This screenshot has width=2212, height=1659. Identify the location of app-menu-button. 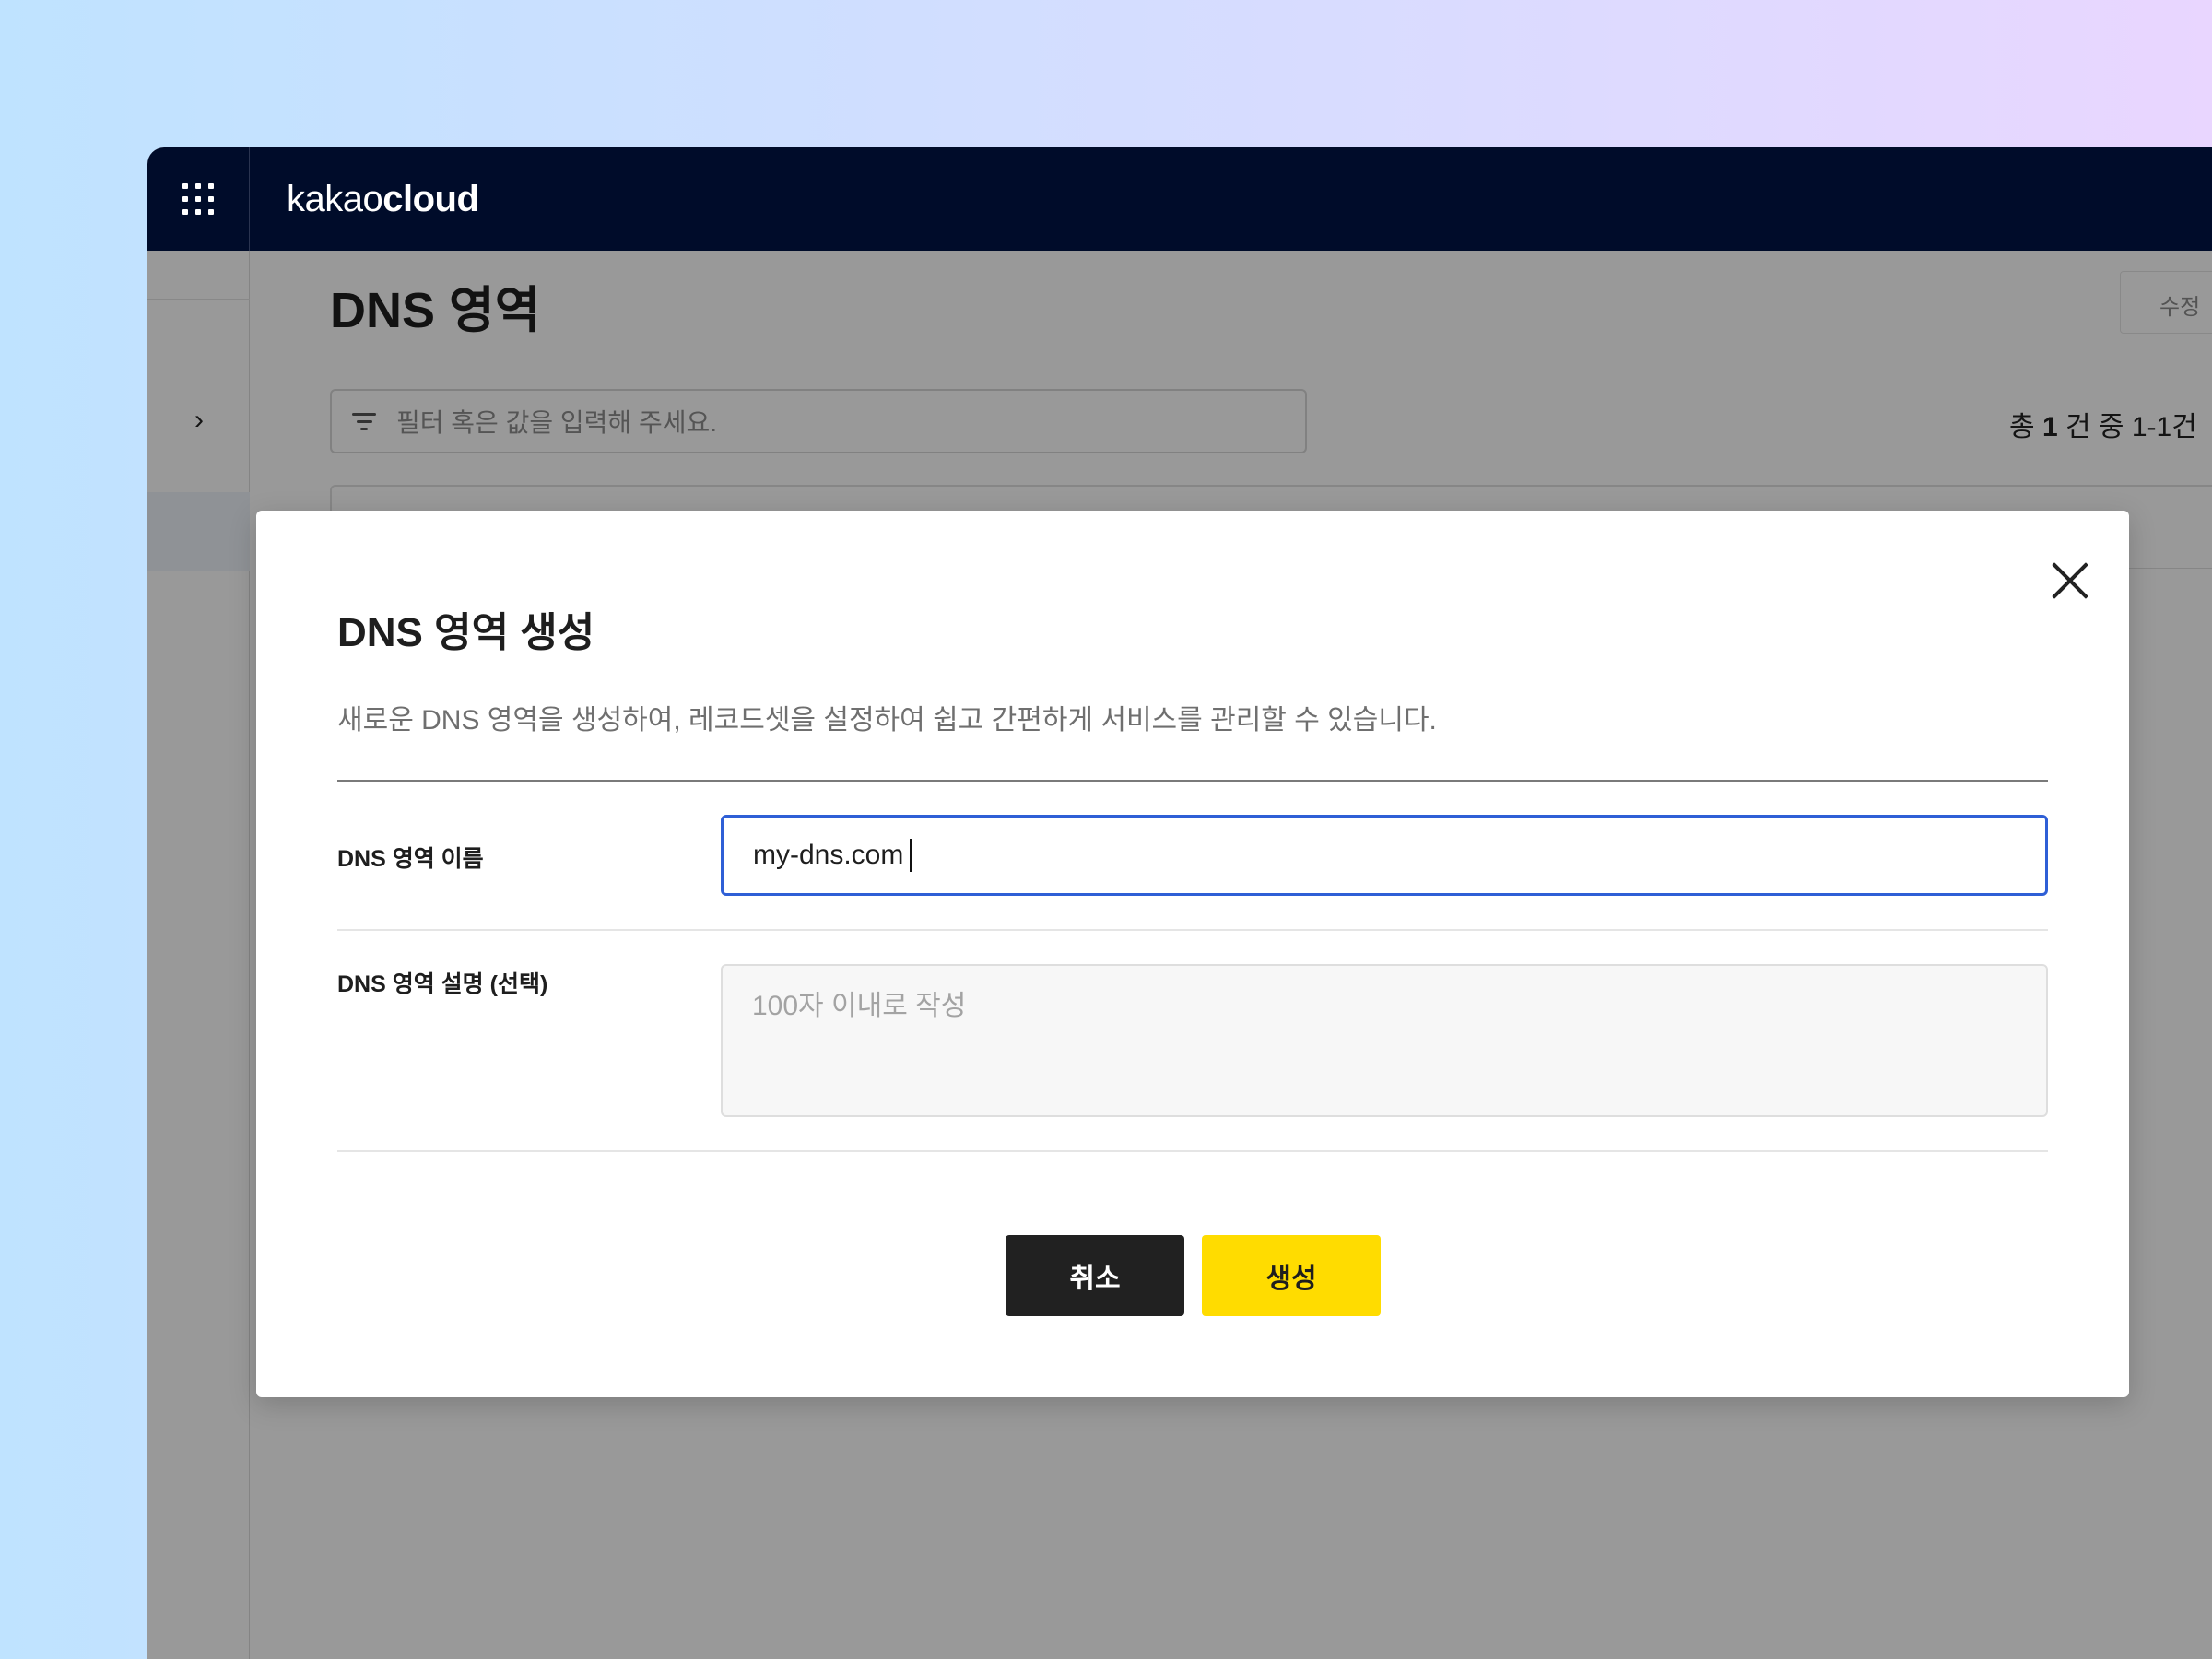
(198, 199).